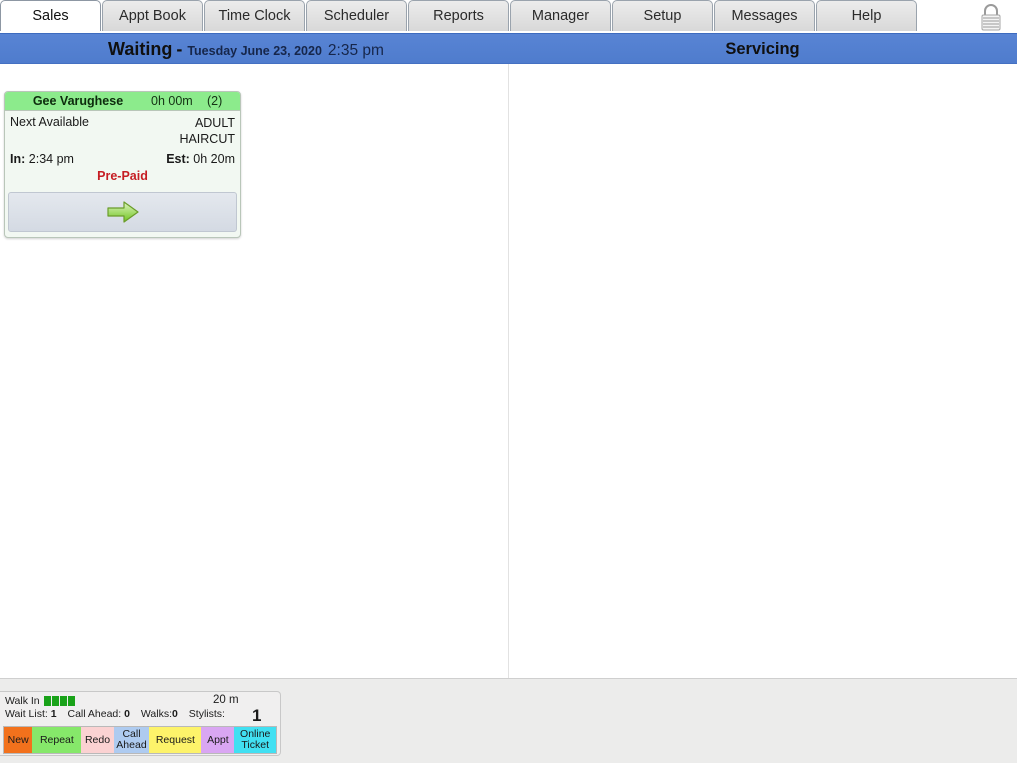 The height and width of the screenshot is (763, 1017). I want to click on header-date: Tuesday June 23, 2020, so click(254, 51).